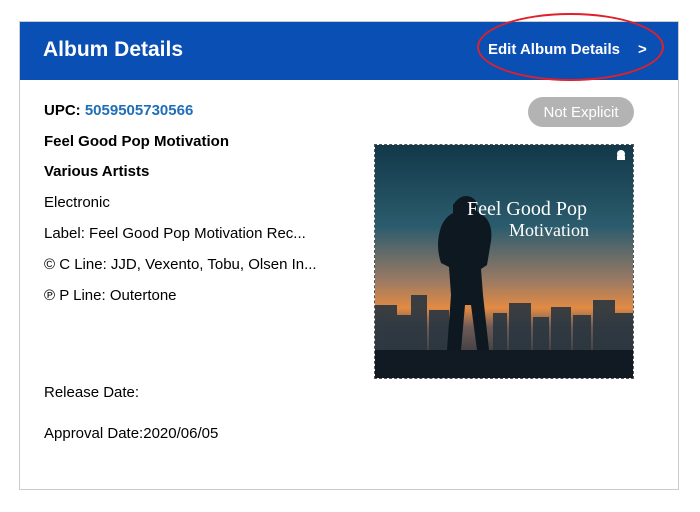  Describe the element at coordinates (621, 155) in the screenshot. I see `cover-logo-icon` at that location.